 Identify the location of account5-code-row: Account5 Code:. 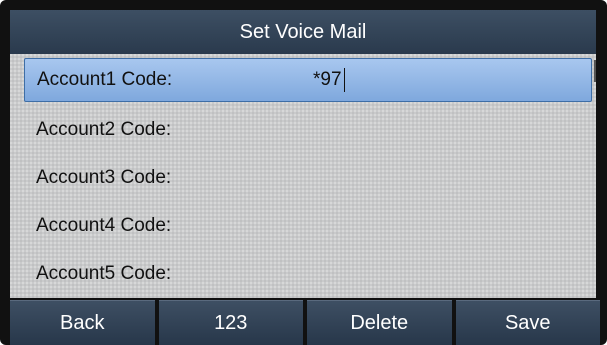
(308, 274).